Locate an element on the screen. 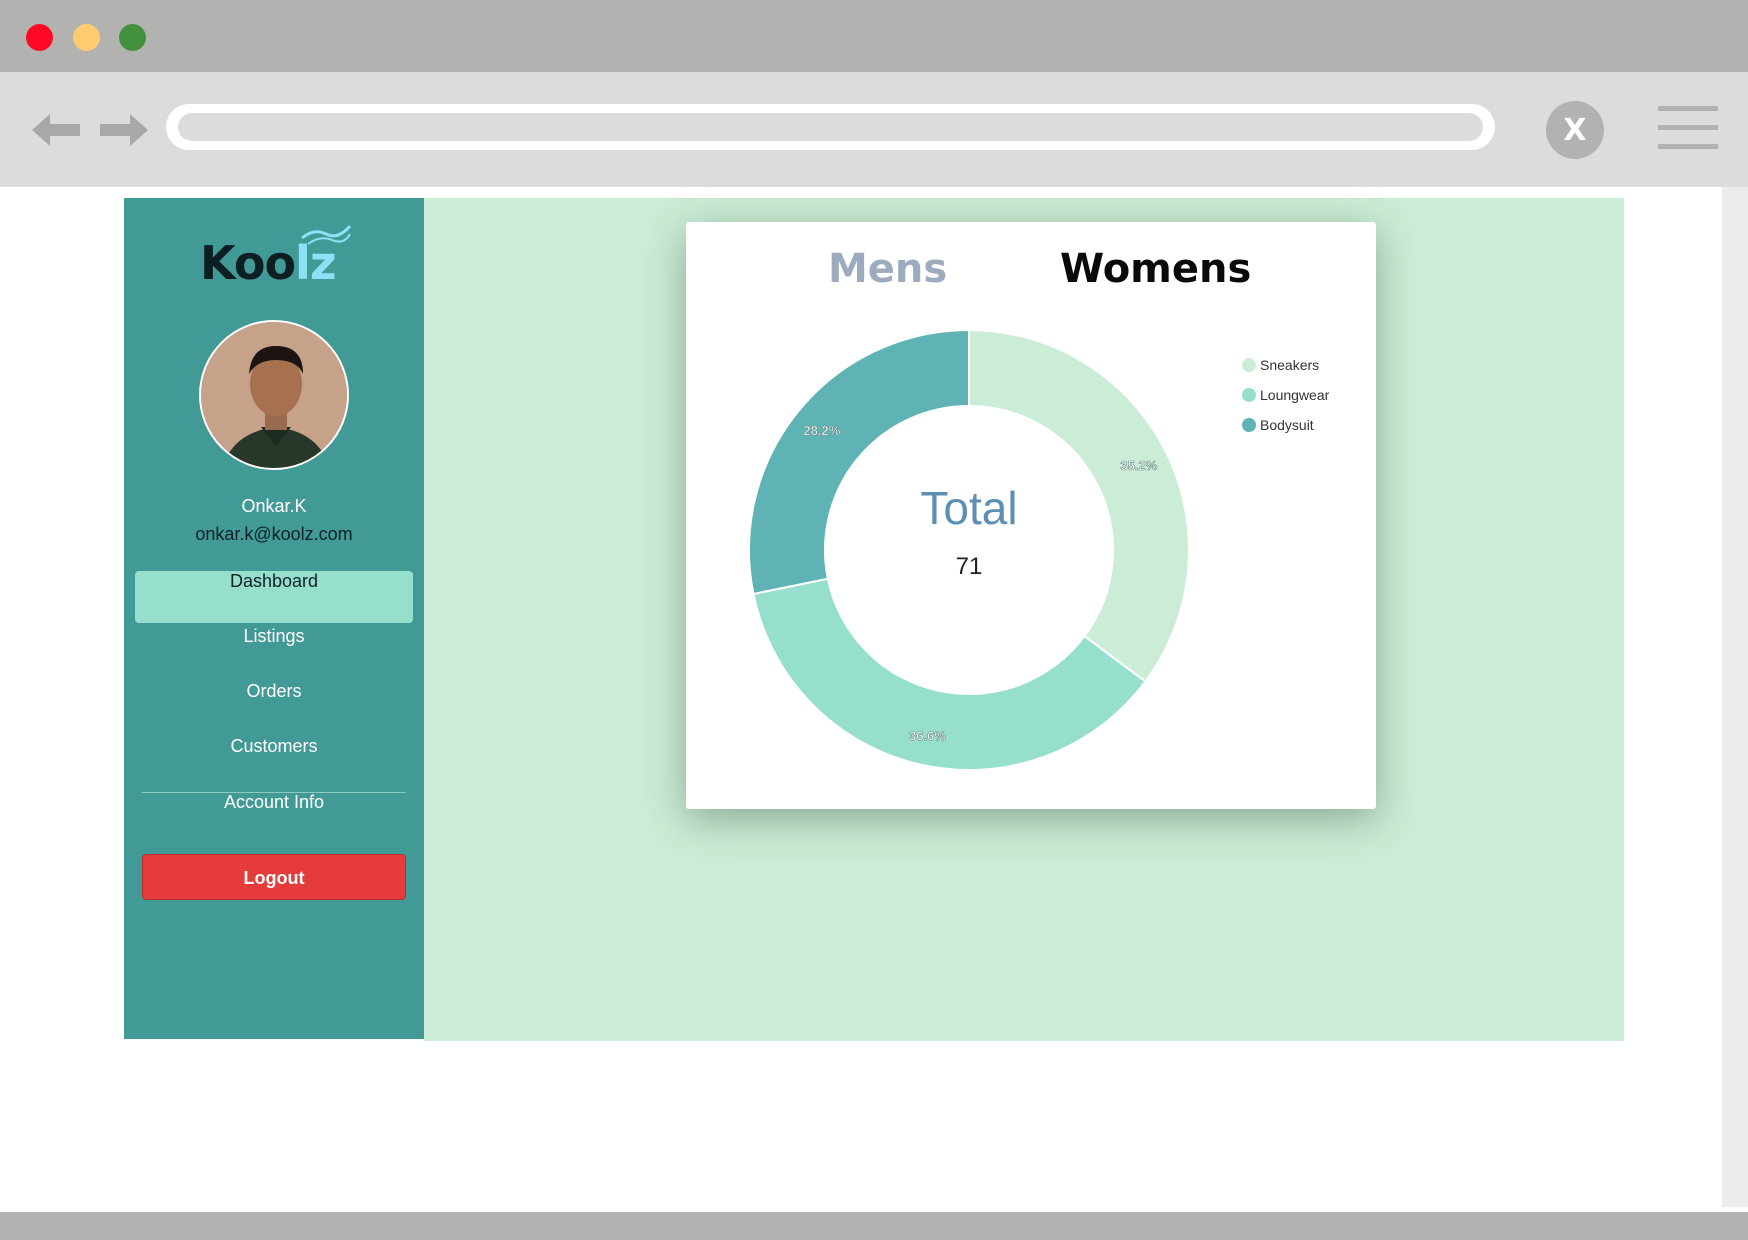  user-email: onkar.k@koolz.com is located at coordinates (274, 534).